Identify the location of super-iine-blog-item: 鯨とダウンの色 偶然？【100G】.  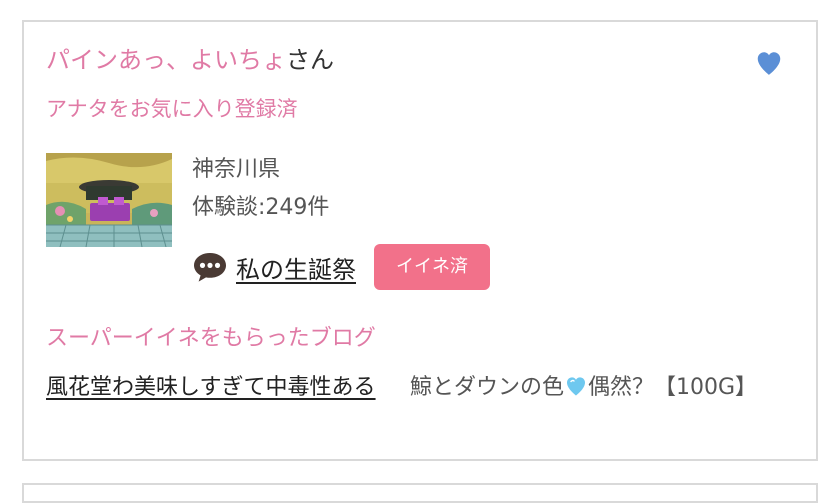
(590, 388).